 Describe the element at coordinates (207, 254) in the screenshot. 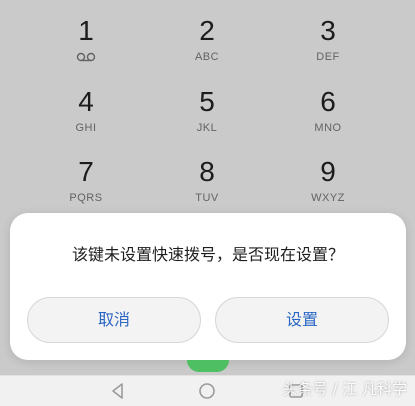

I see `dialog-message: 该键未设置快速拨号，是否现在设置？` at that location.